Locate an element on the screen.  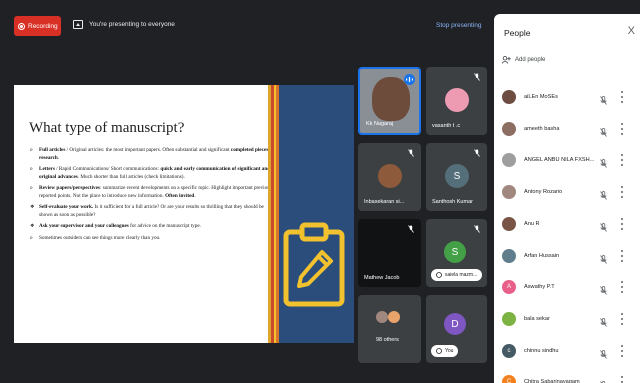
participant-name: ameeth basha is located at coordinates (542, 128).